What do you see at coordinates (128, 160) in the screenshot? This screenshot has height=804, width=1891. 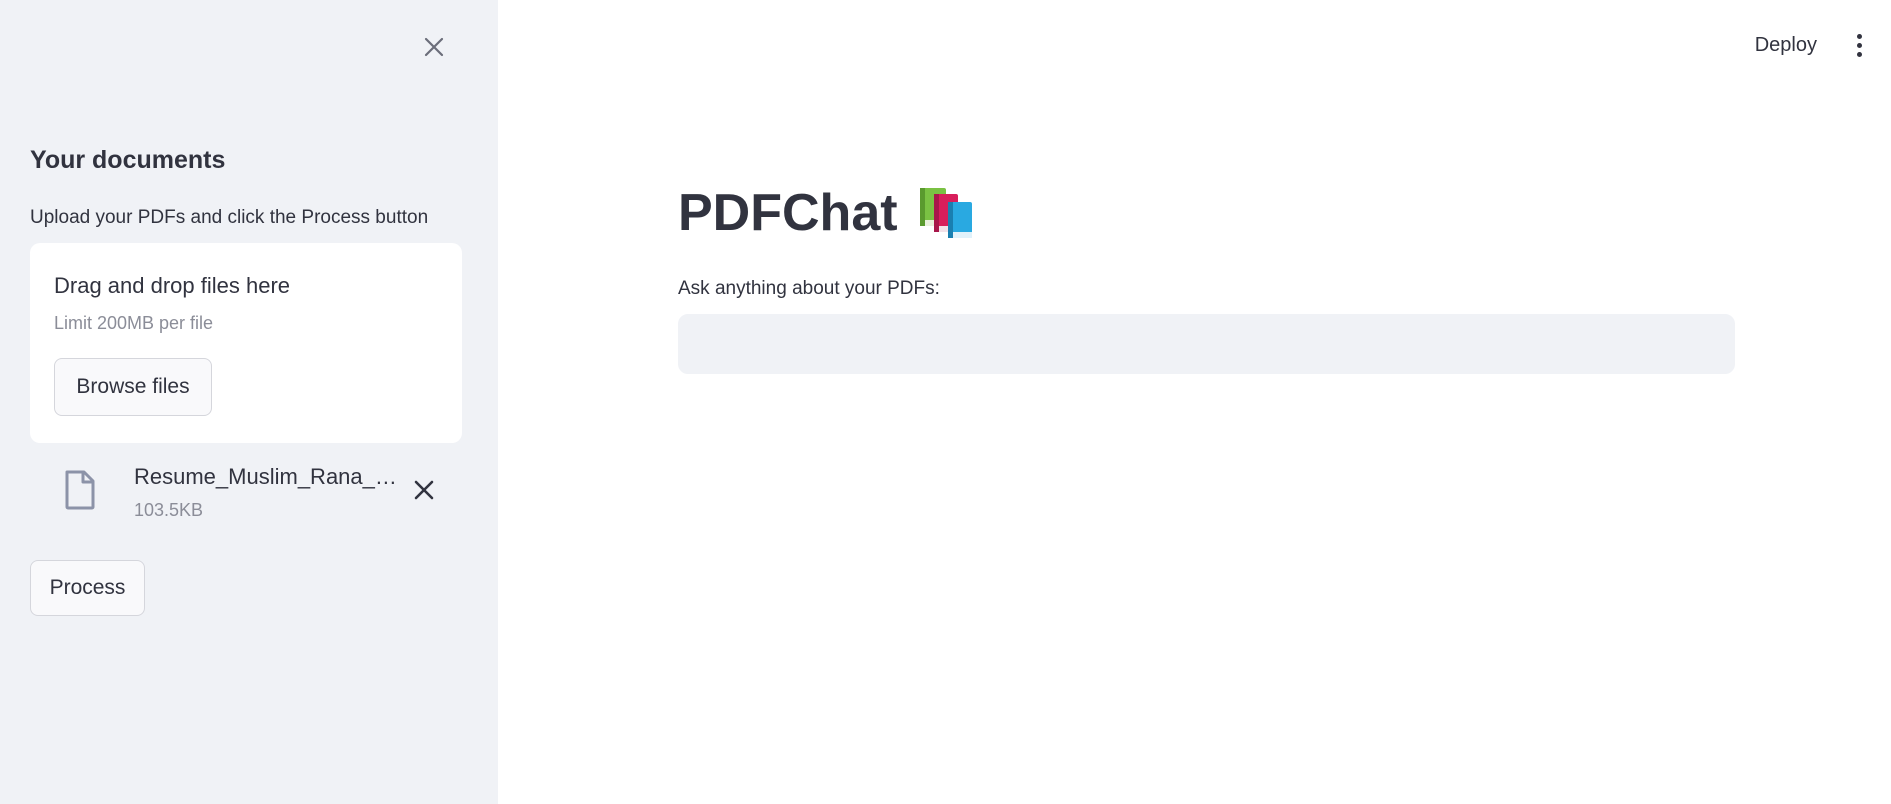 I see `sidebar-title: Your documents` at bounding box center [128, 160].